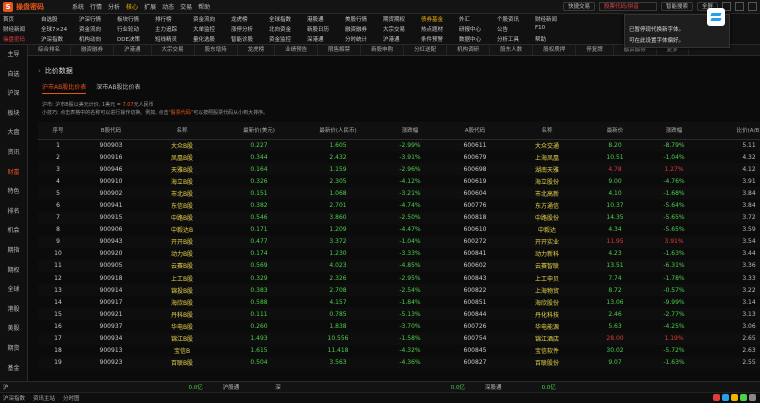 The width and height of the screenshot is (760, 403). I want to click on sidebar-item: 沪深, so click(13, 94).